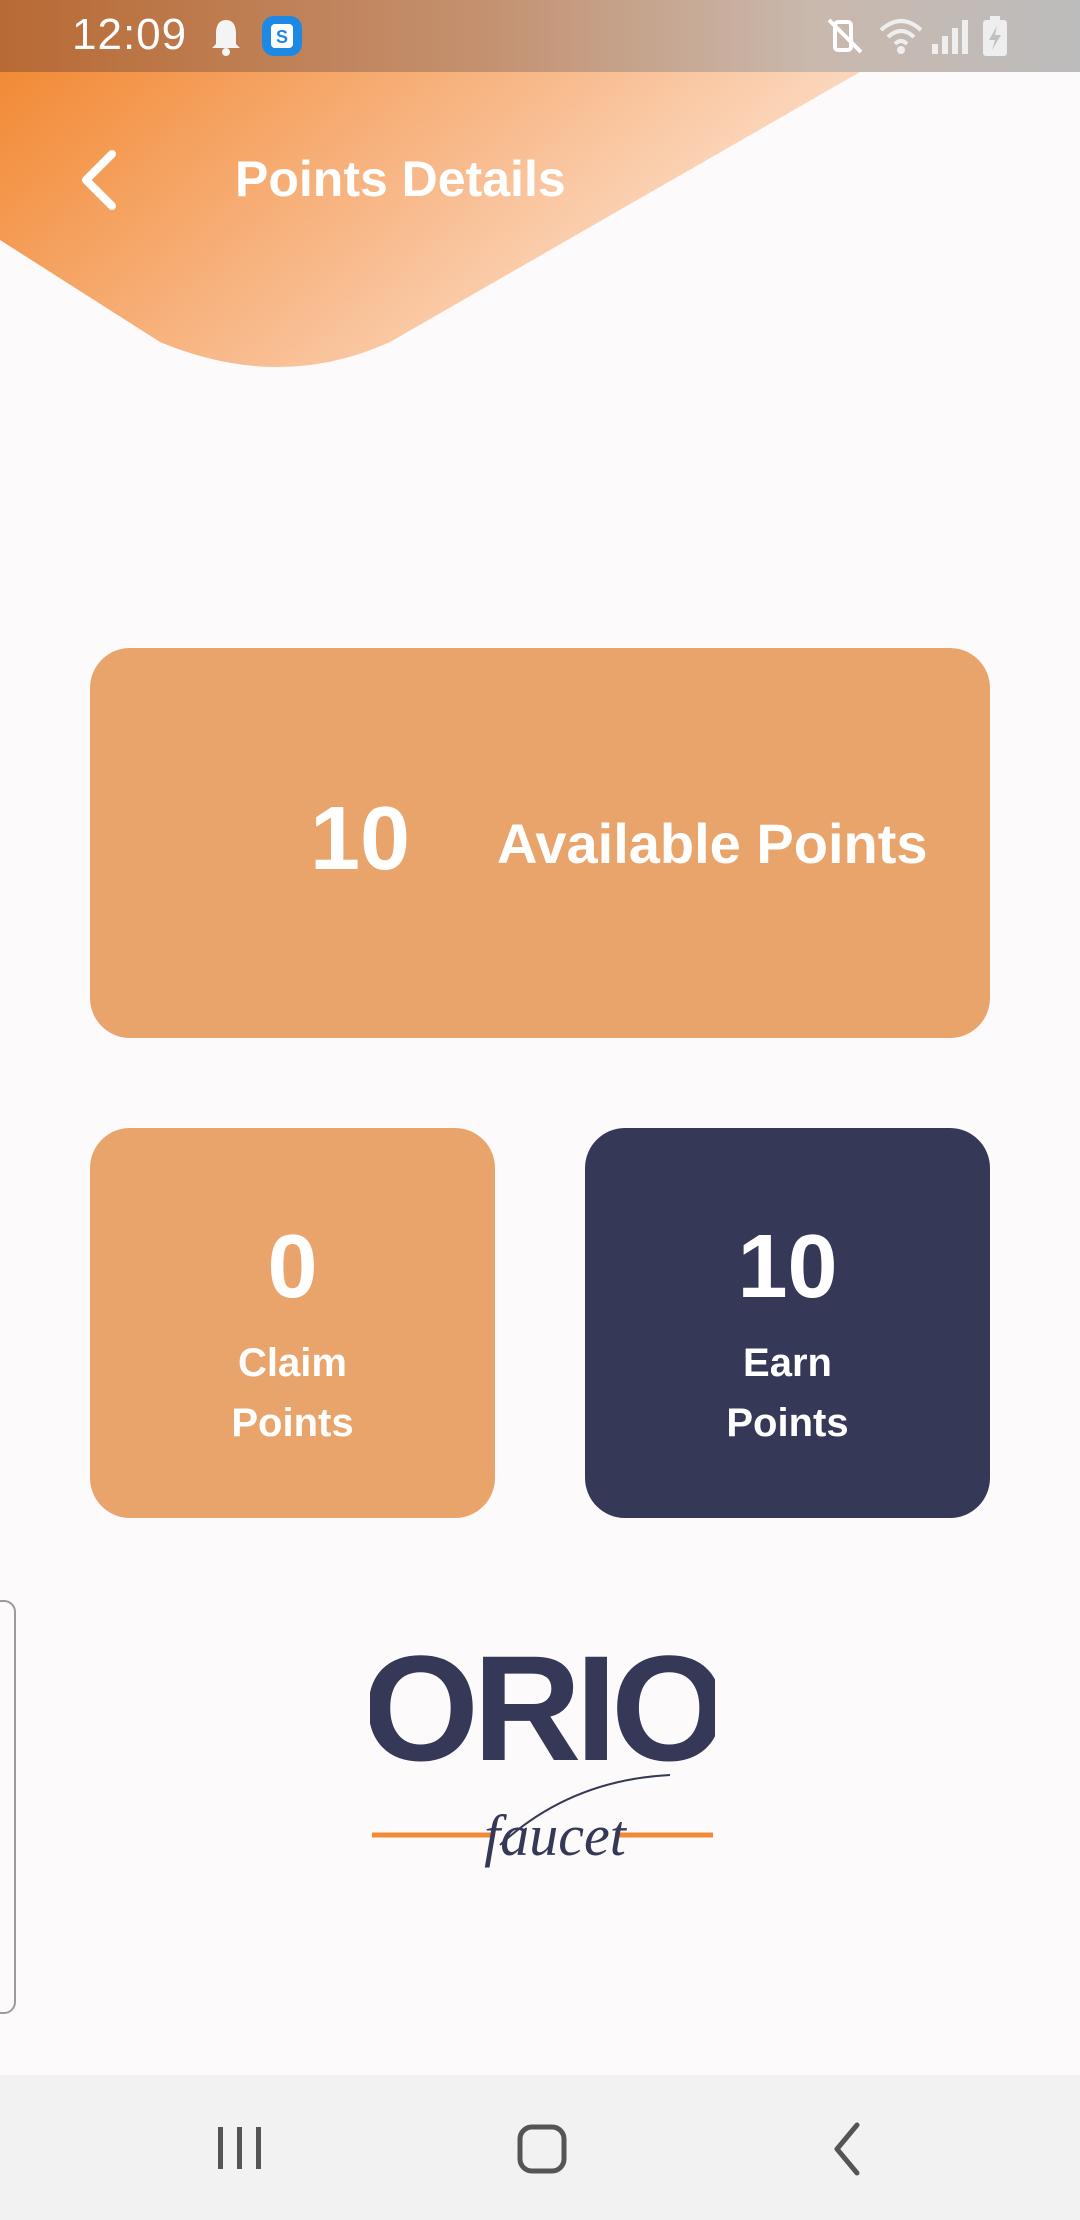 The height and width of the screenshot is (2220, 1080). I want to click on svg-text: S, so click(282, 37).